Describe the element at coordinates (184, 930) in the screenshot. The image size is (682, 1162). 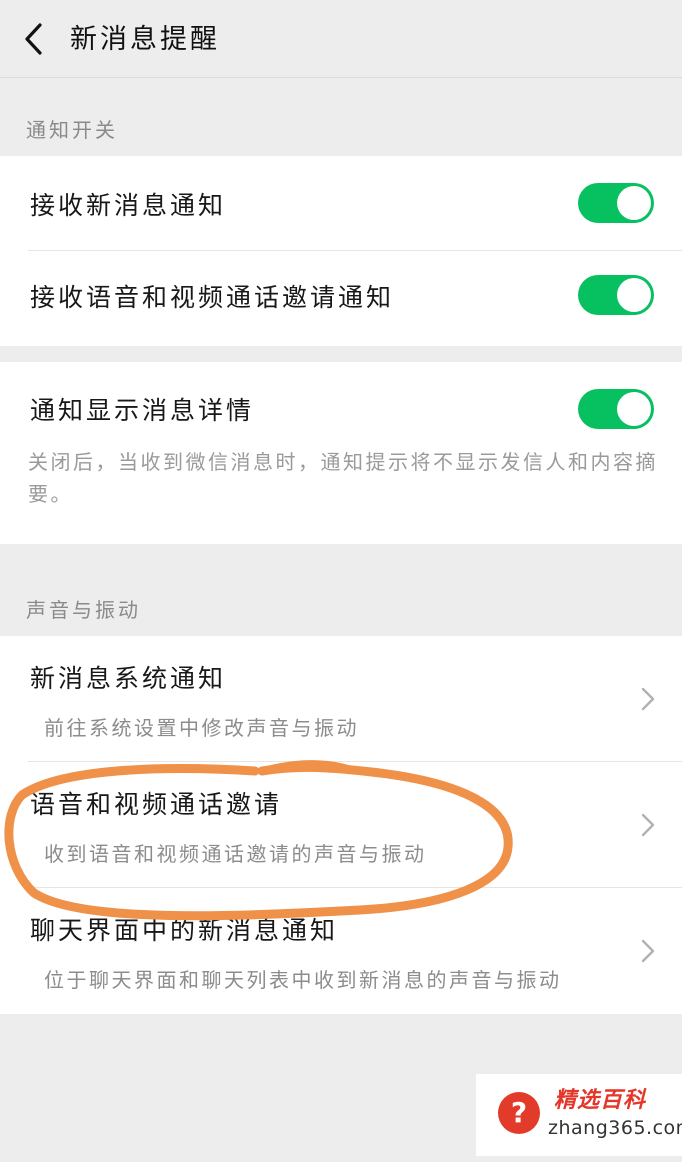
I see `nav-item-title: 聊天界面中的新消息通知` at that location.